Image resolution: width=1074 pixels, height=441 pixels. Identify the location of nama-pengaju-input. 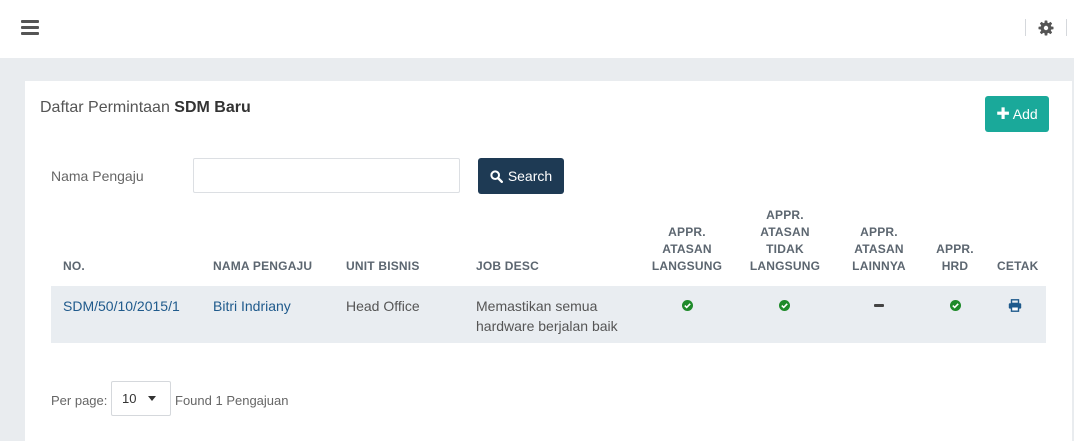
(326, 175).